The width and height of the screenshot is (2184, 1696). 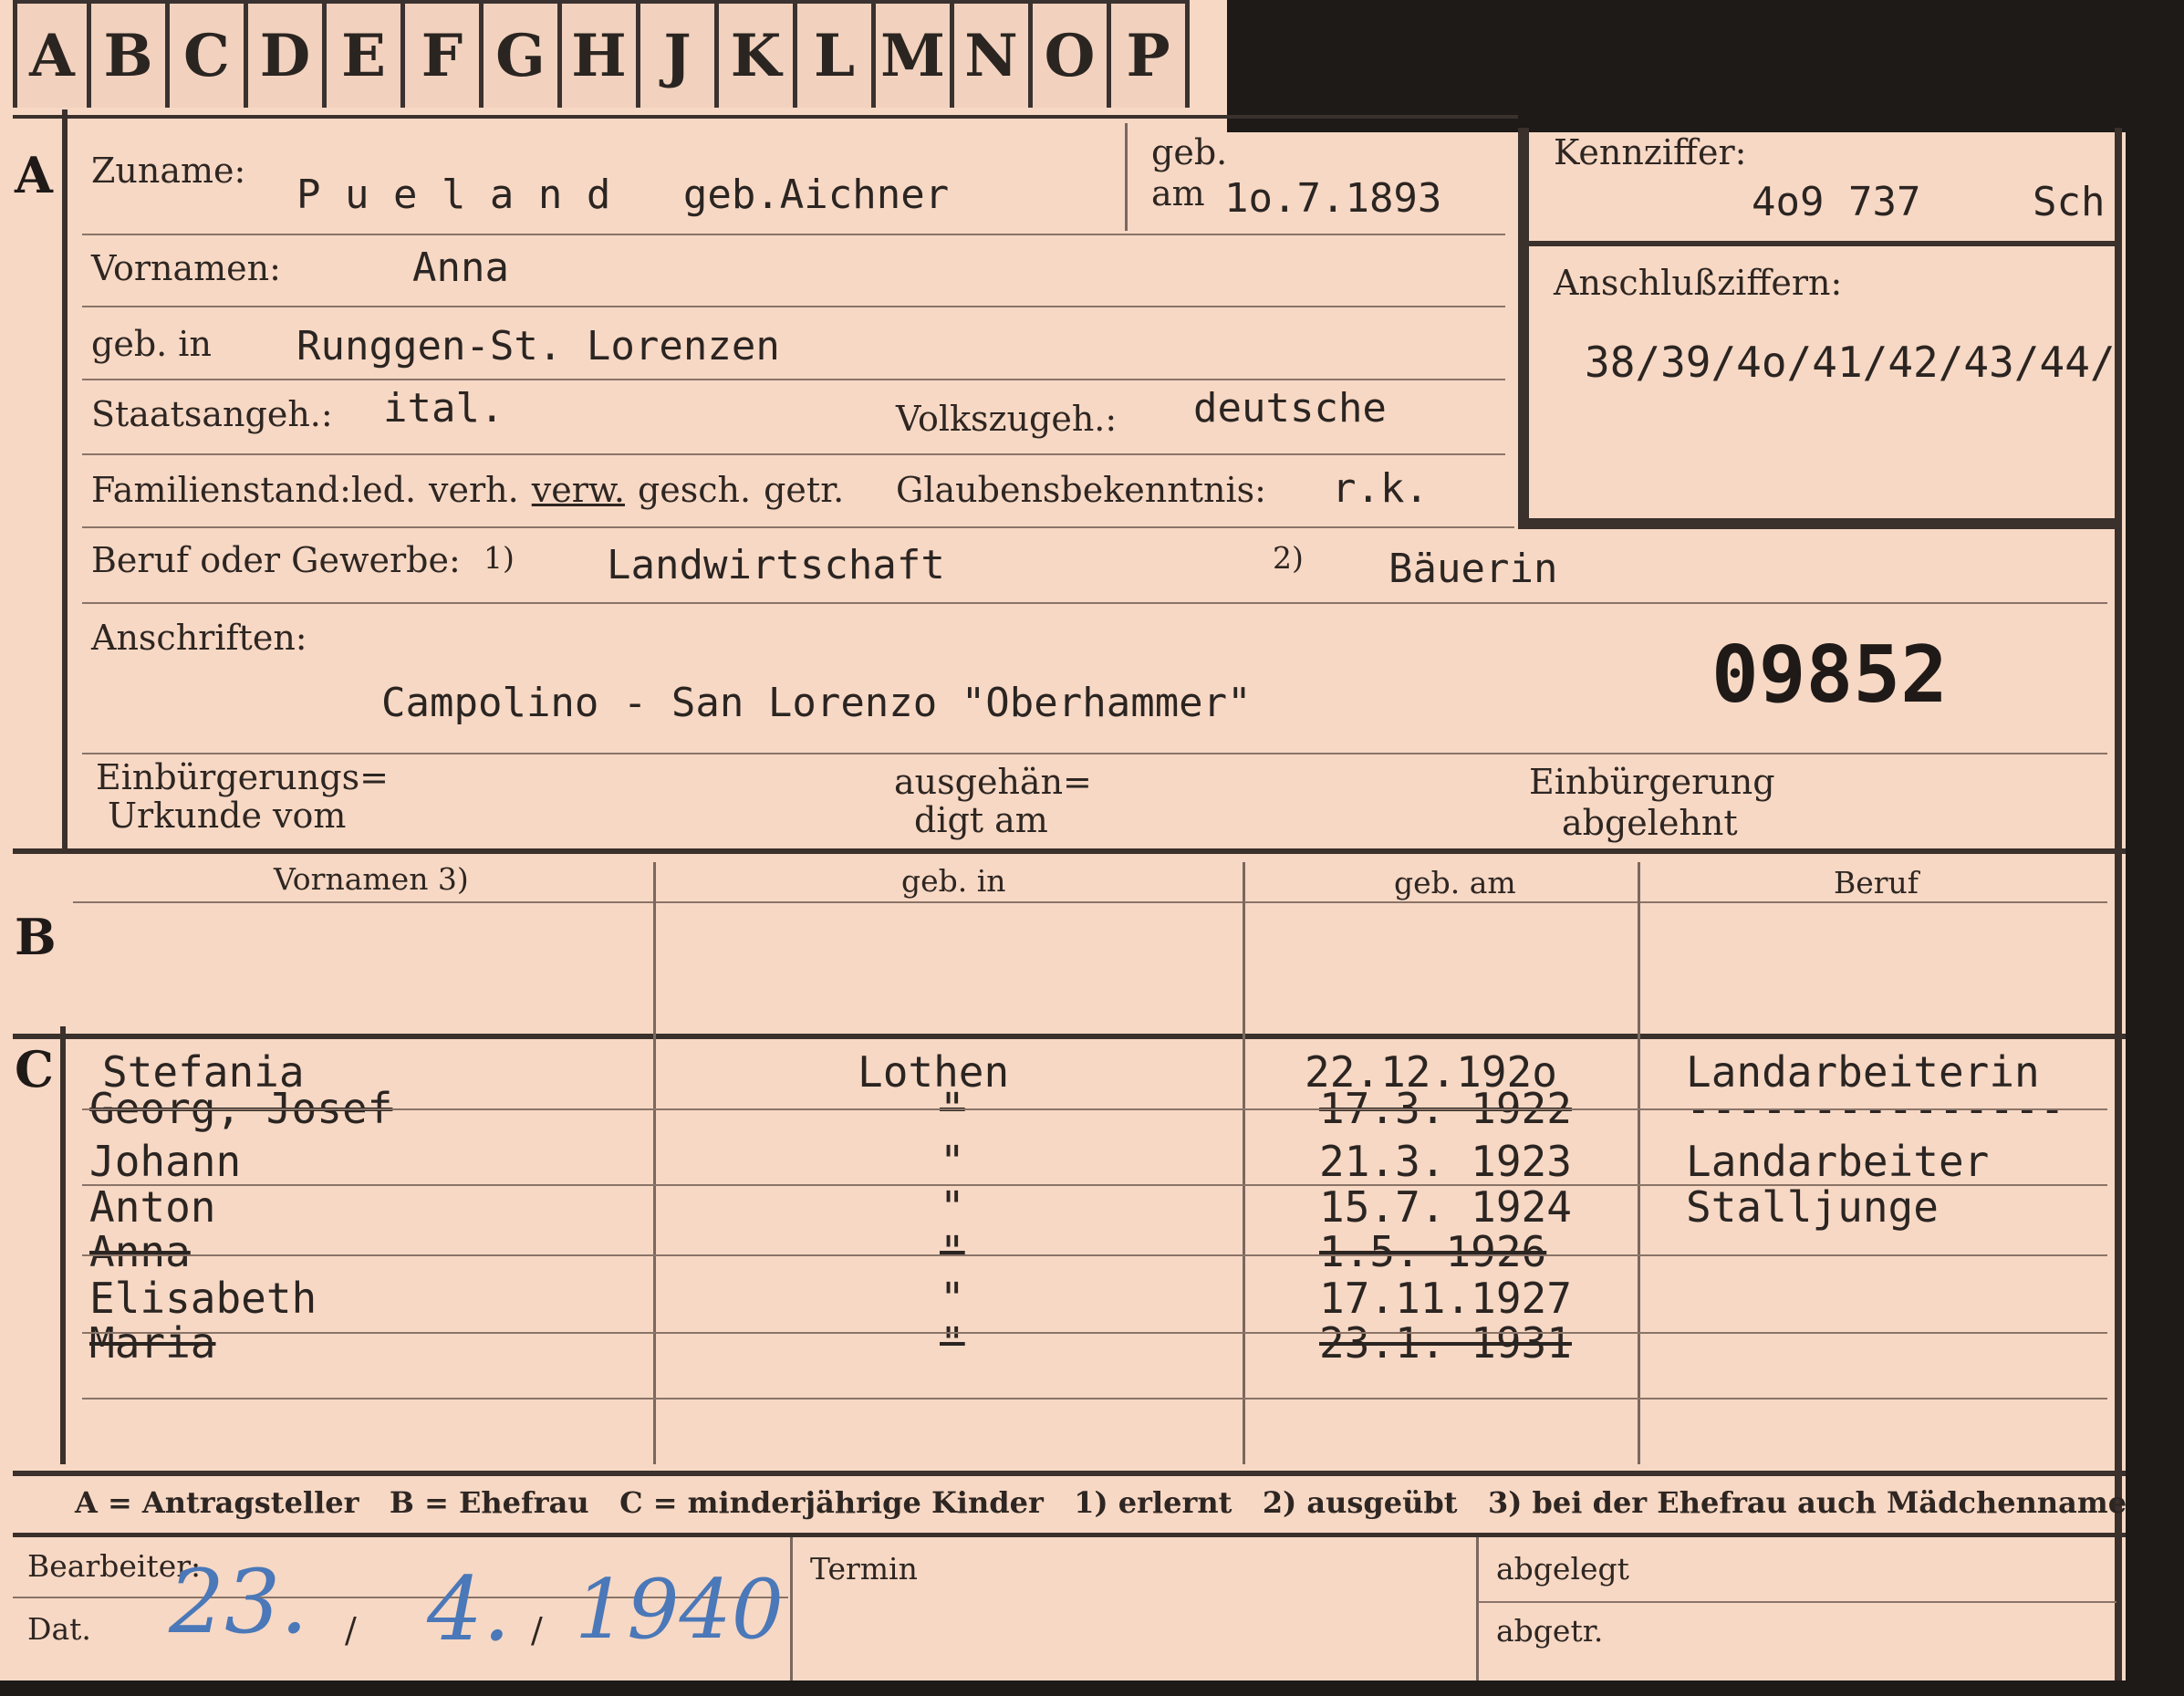 I want to click on alphabet-tab-g: G, so click(x=523, y=54).